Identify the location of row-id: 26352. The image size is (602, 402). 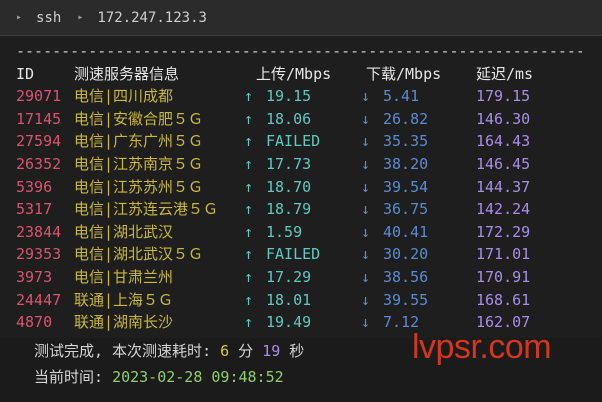
(39, 163).